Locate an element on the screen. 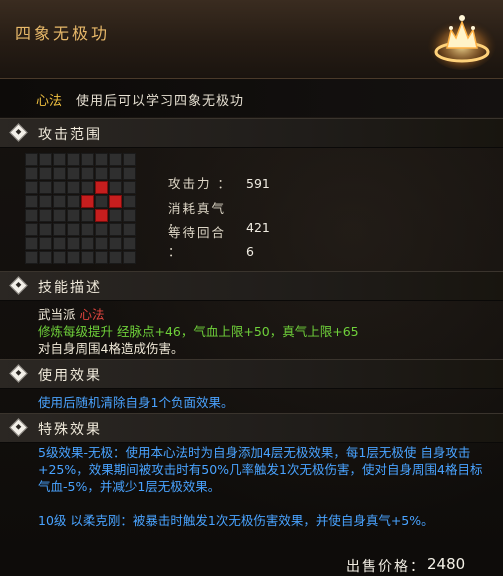  section-header-skill-description: 技能描述 is located at coordinates (251, 286).